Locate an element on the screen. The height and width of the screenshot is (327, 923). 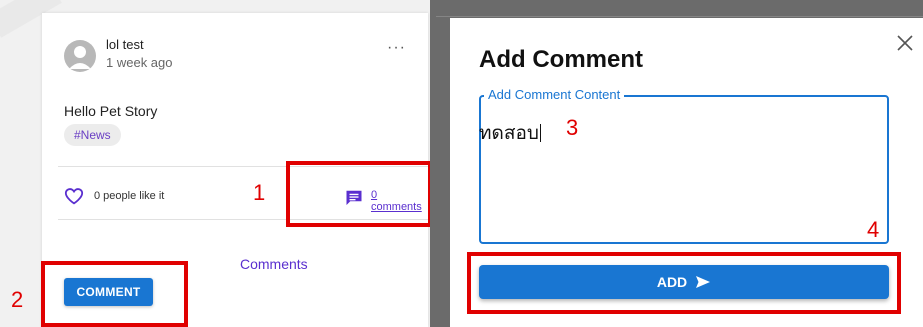
annotation-step3: 3 is located at coordinates (572, 127).